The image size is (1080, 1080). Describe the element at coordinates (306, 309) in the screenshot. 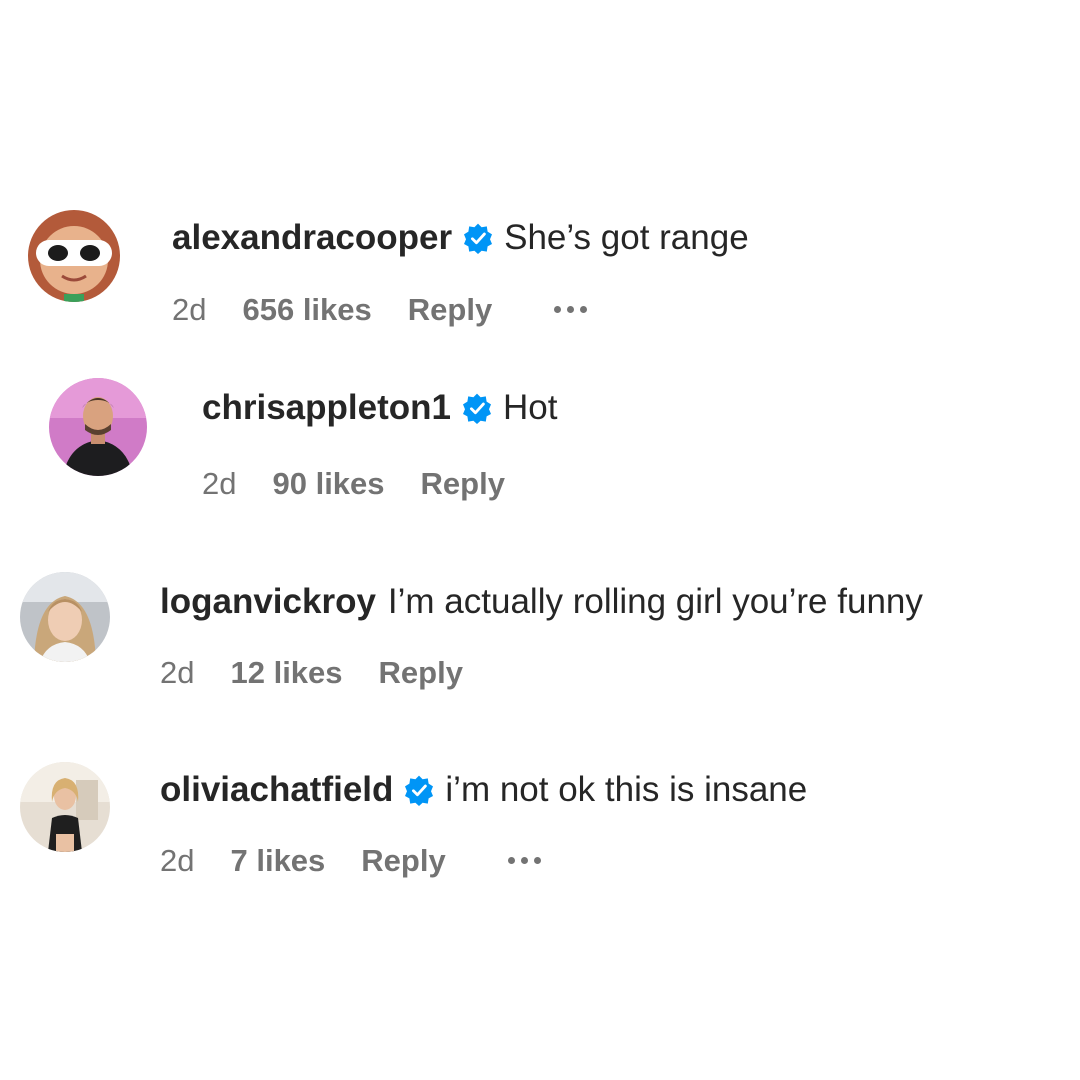

I see `likes-count: 656 likes` at that location.